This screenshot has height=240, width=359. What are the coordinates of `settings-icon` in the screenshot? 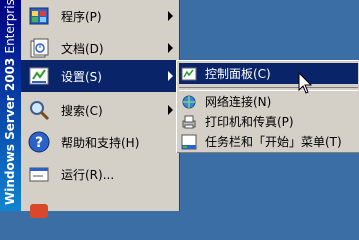 It's located at (39, 76).